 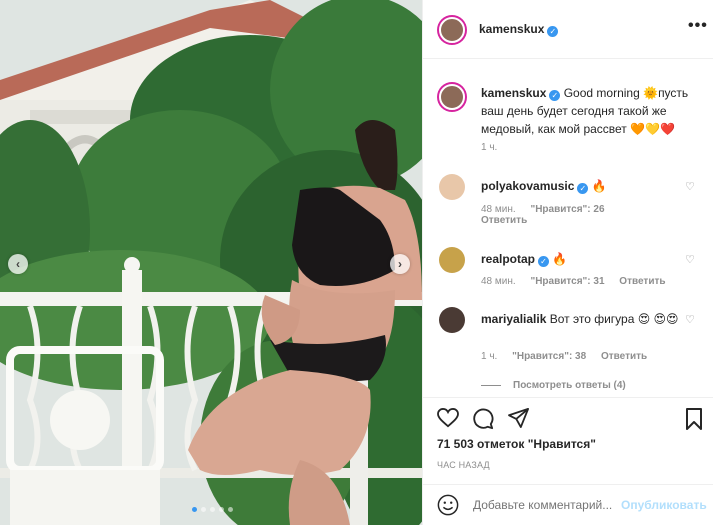 I want to click on save-bookmark-icon, so click(x=694, y=419).